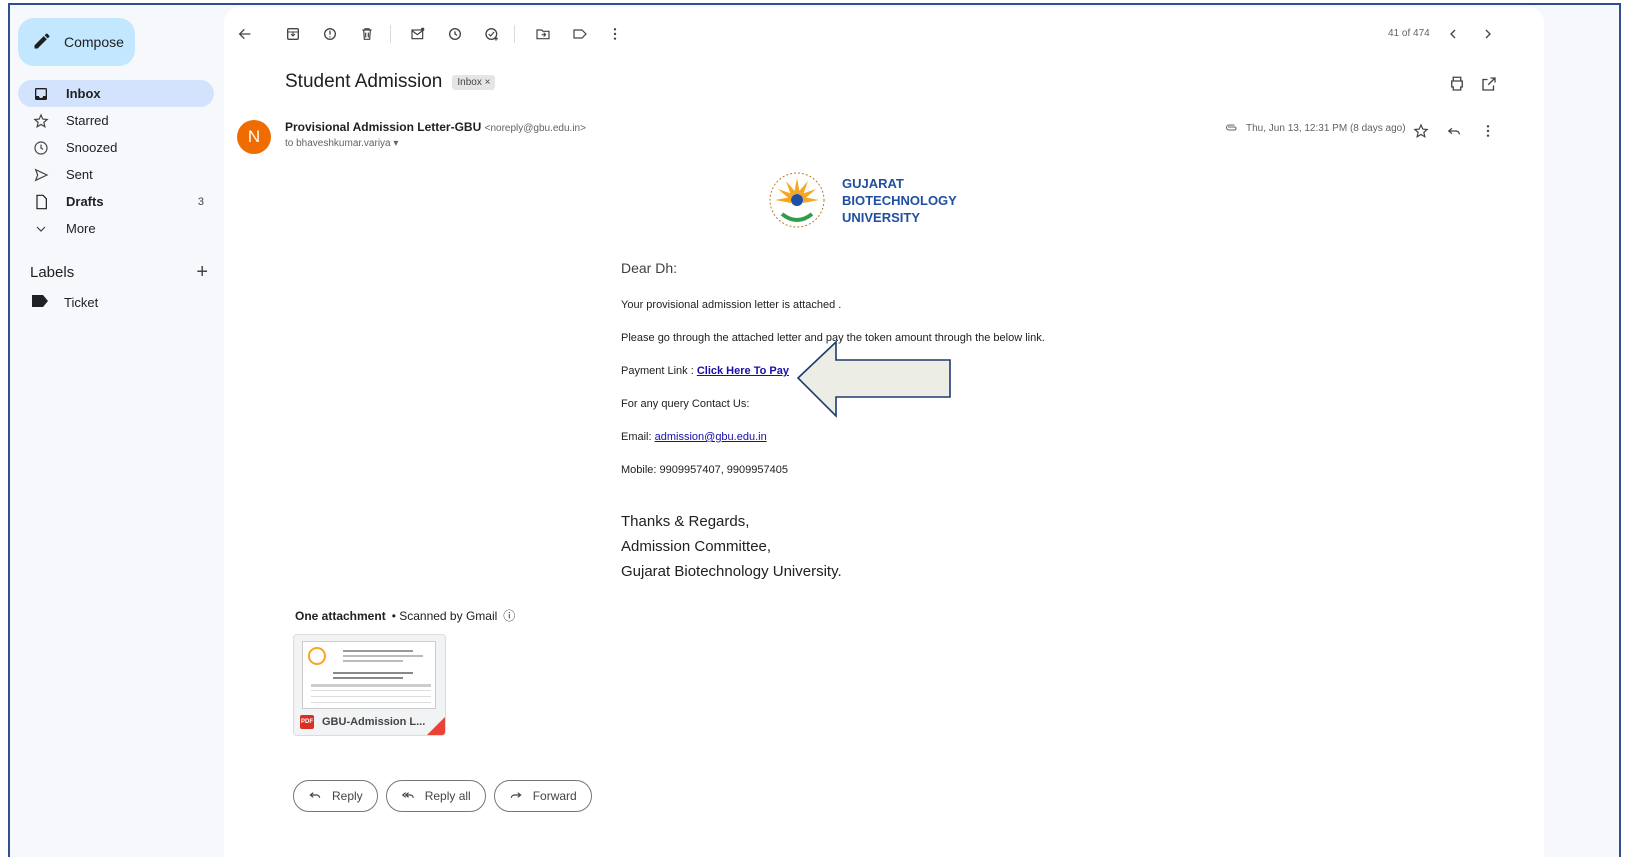 The image size is (1629, 857). What do you see at coordinates (1453, 34) in the screenshot?
I see `chevron-left-icon` at bounding box center [1453, 34].